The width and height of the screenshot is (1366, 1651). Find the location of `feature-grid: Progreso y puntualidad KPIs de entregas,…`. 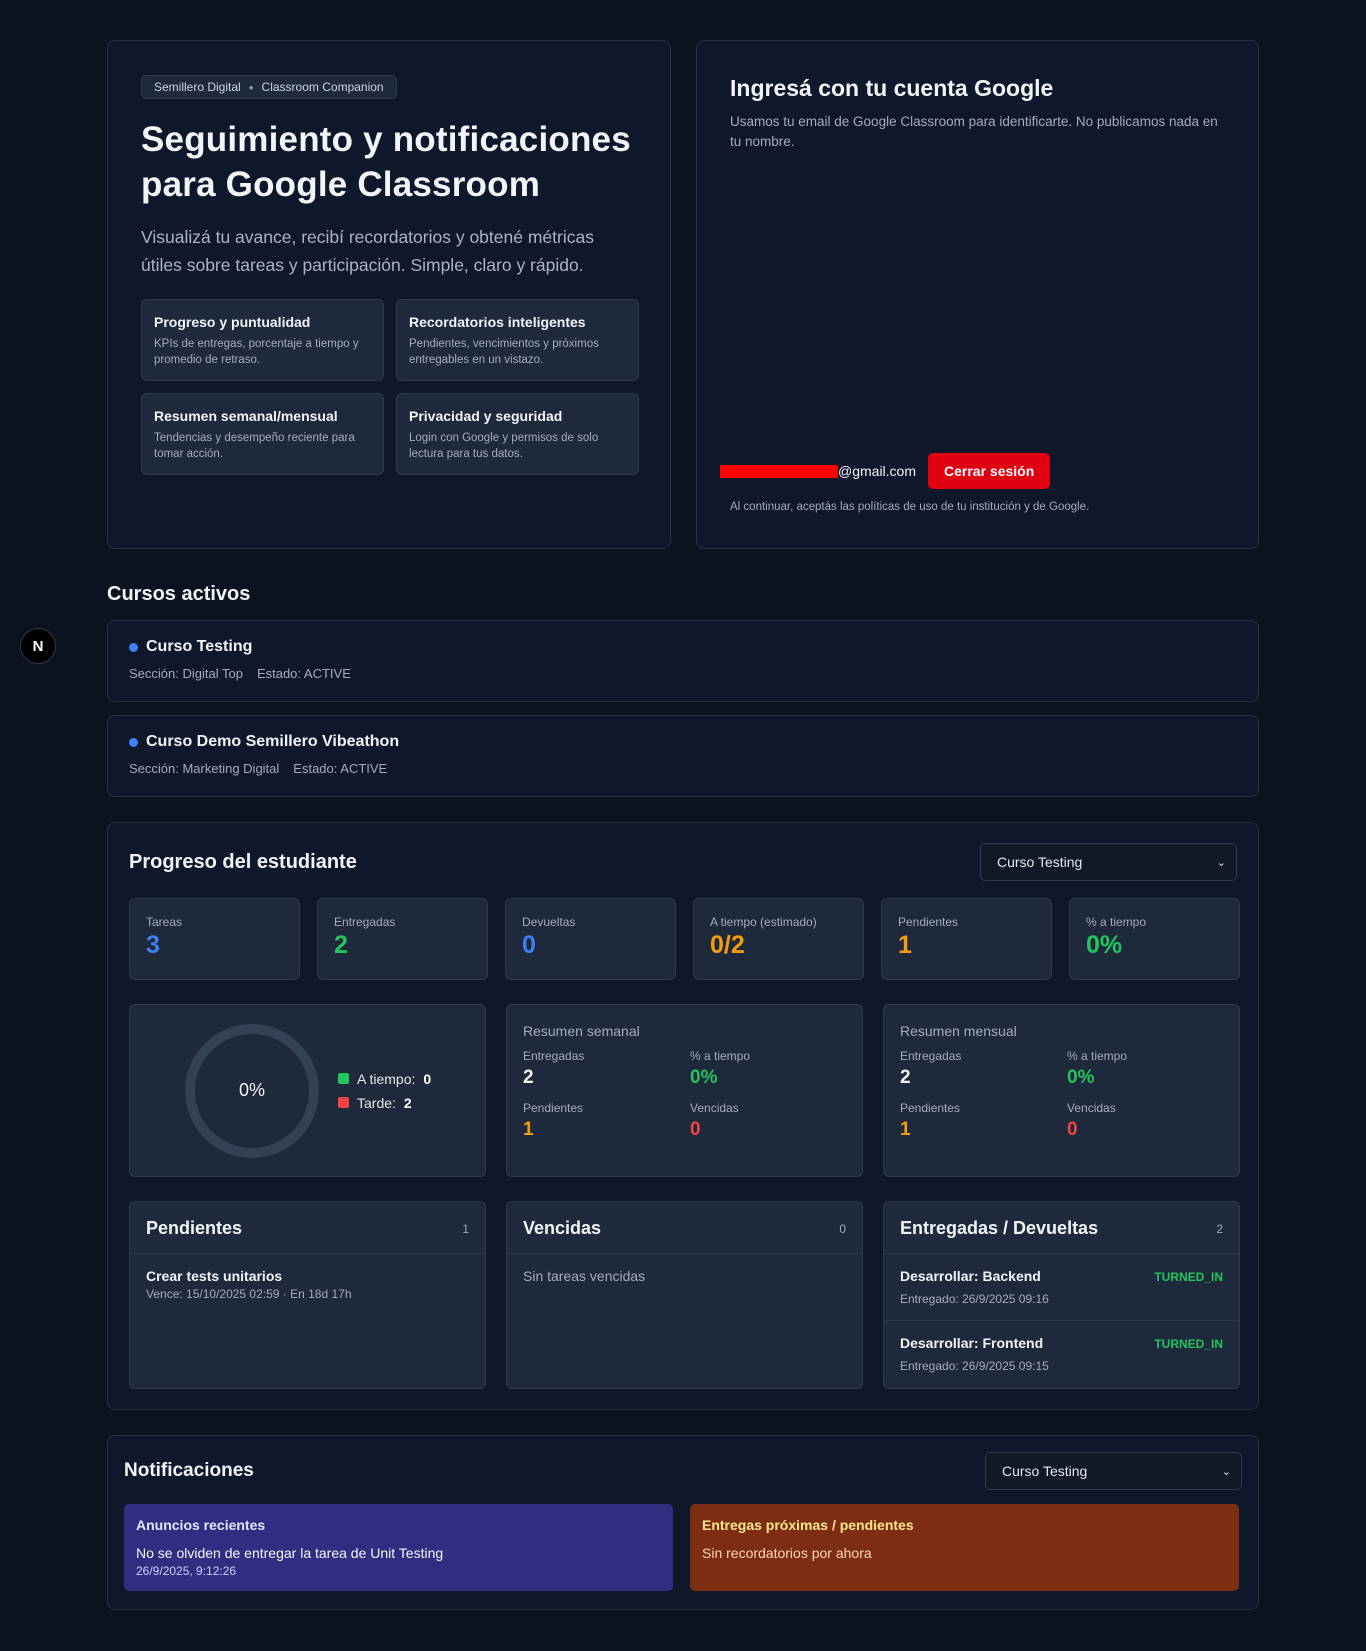

feature-grid: Progreso y puntualidad KPIs de entregas,… is located at coordinates (390, 387).